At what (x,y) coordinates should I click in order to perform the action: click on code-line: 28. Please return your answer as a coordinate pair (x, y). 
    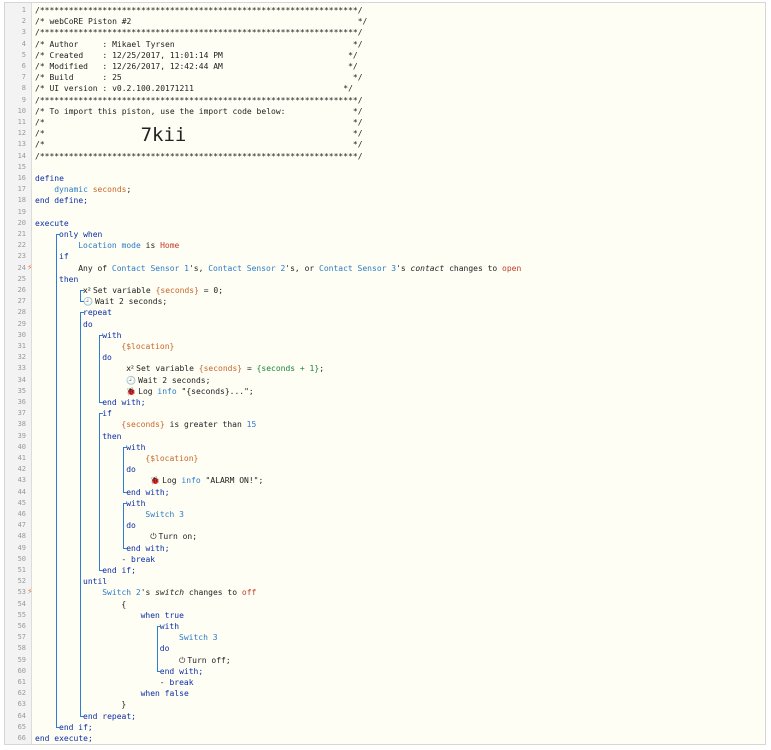
    Looking at the image, I should click on (385, 312).